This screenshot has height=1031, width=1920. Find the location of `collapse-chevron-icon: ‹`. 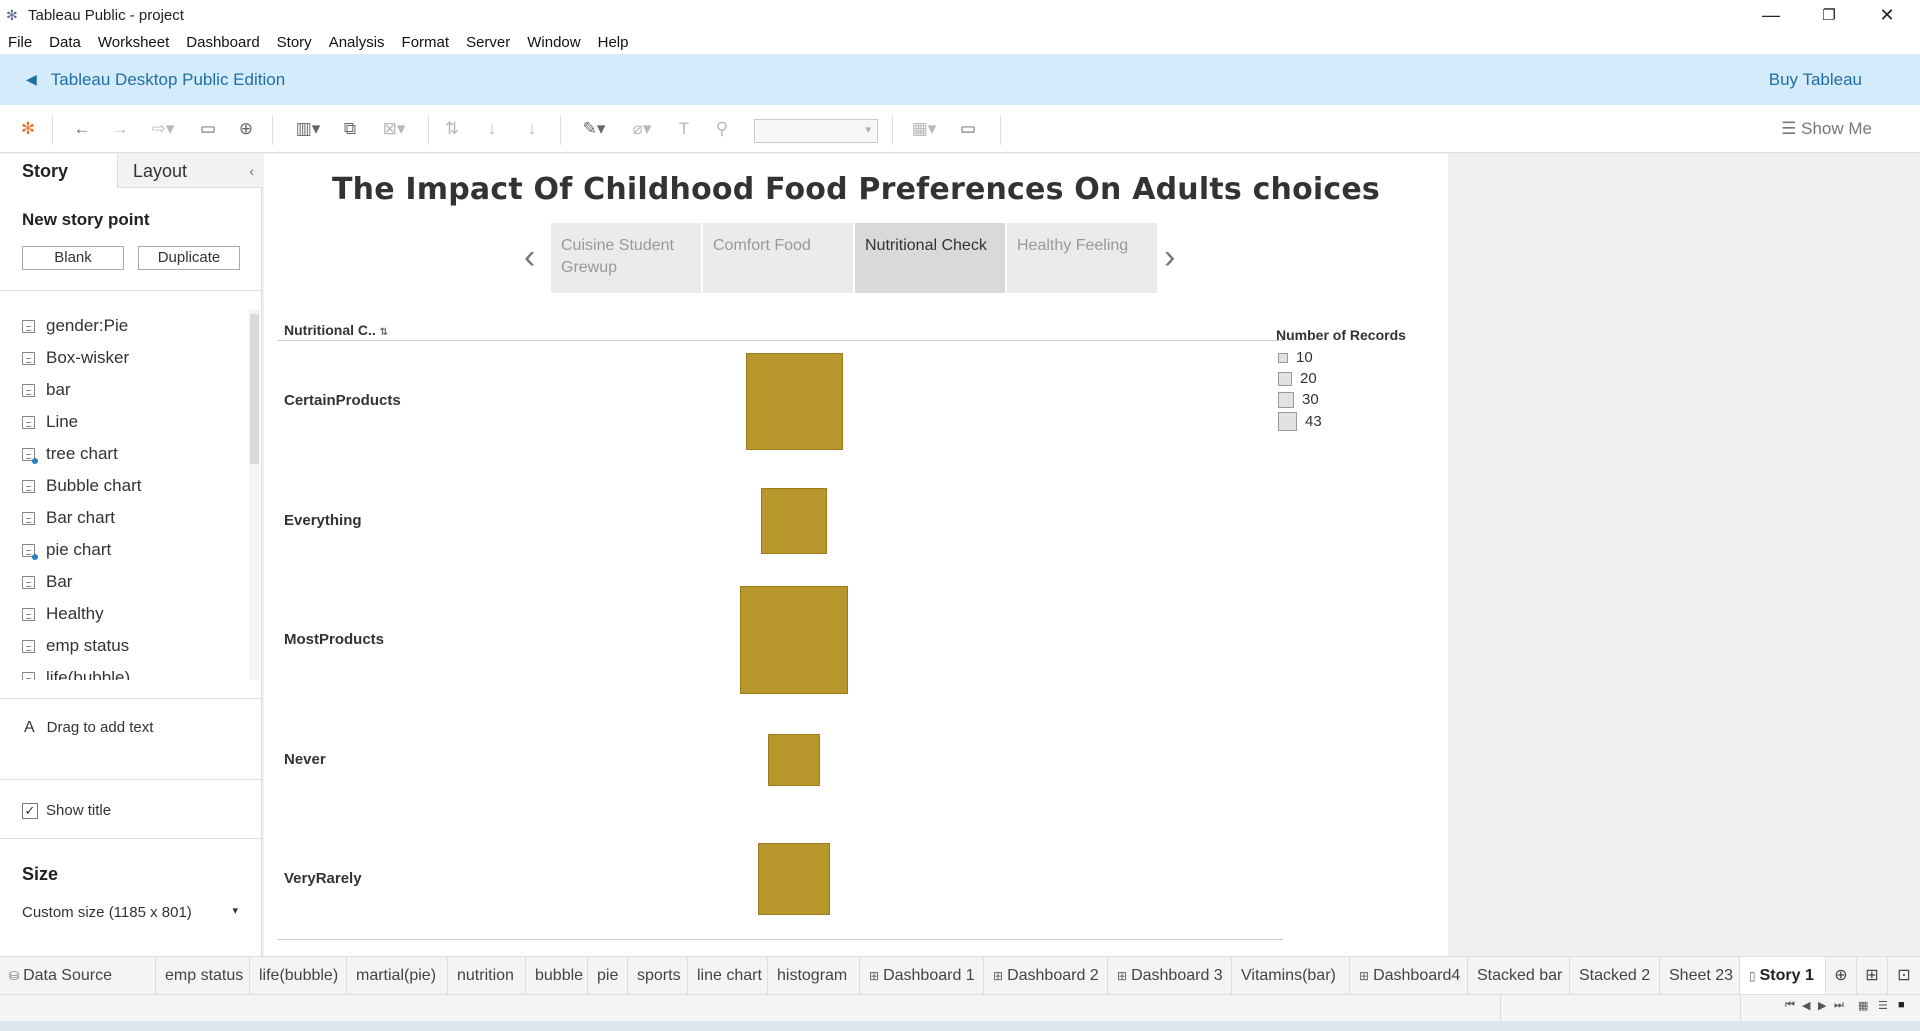

collapse-chevron-icon: ‹ is located at coordinates (251, 171).